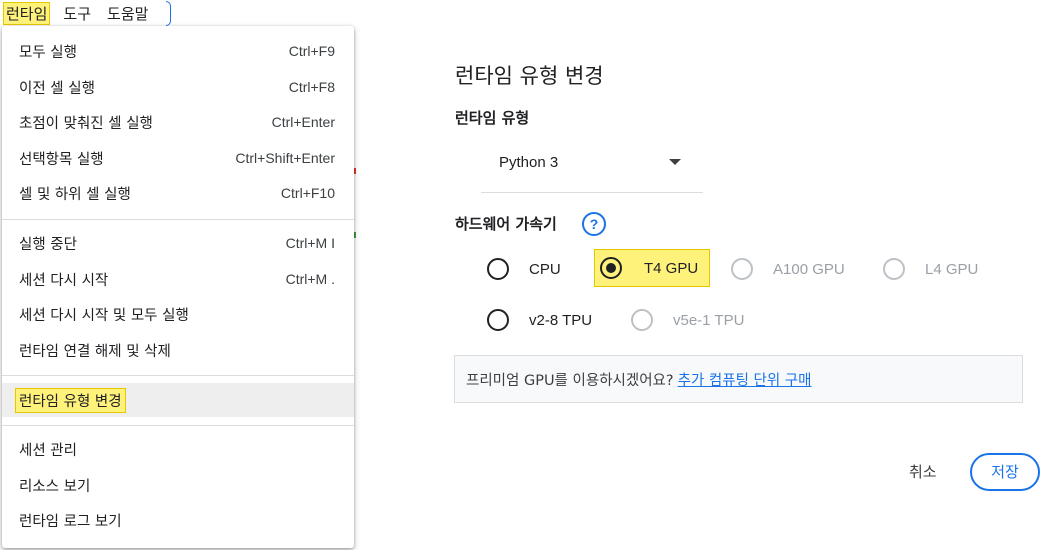 The image size is (1055, 550). Describe the element at coordinates (168, 13) in the screenshot. I see `menubar-focus-outline` at that location.